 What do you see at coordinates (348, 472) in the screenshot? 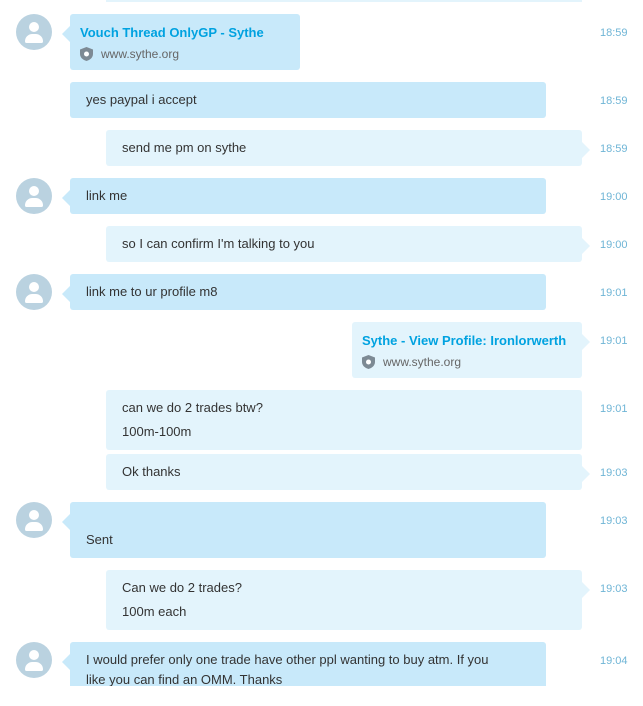
I see `outgoing-message: Ok thanks` at bounding box center [348, 472].